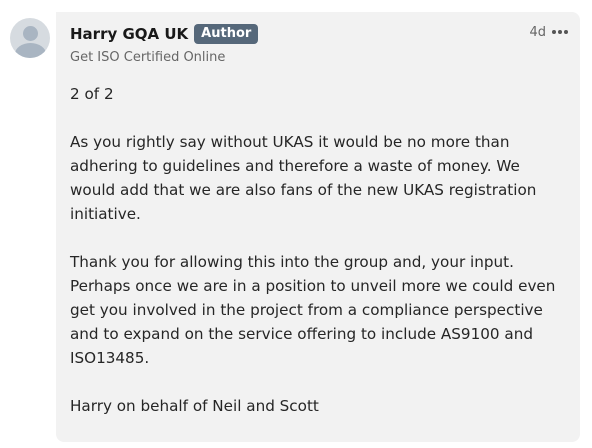 The image size is (592, 448). Describe the element at coordinates (148, 57) in the screenshot. I see `author-headline: Get ISO Certified Online` at that location.